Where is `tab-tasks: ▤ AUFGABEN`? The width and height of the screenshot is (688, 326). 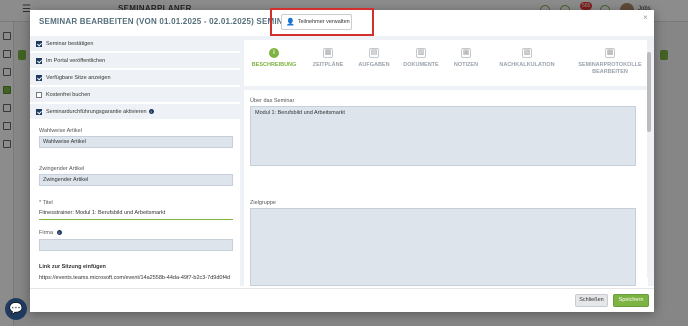
tab-tasks: ▤ AUFGABEN is located at coordinates (374, 63).